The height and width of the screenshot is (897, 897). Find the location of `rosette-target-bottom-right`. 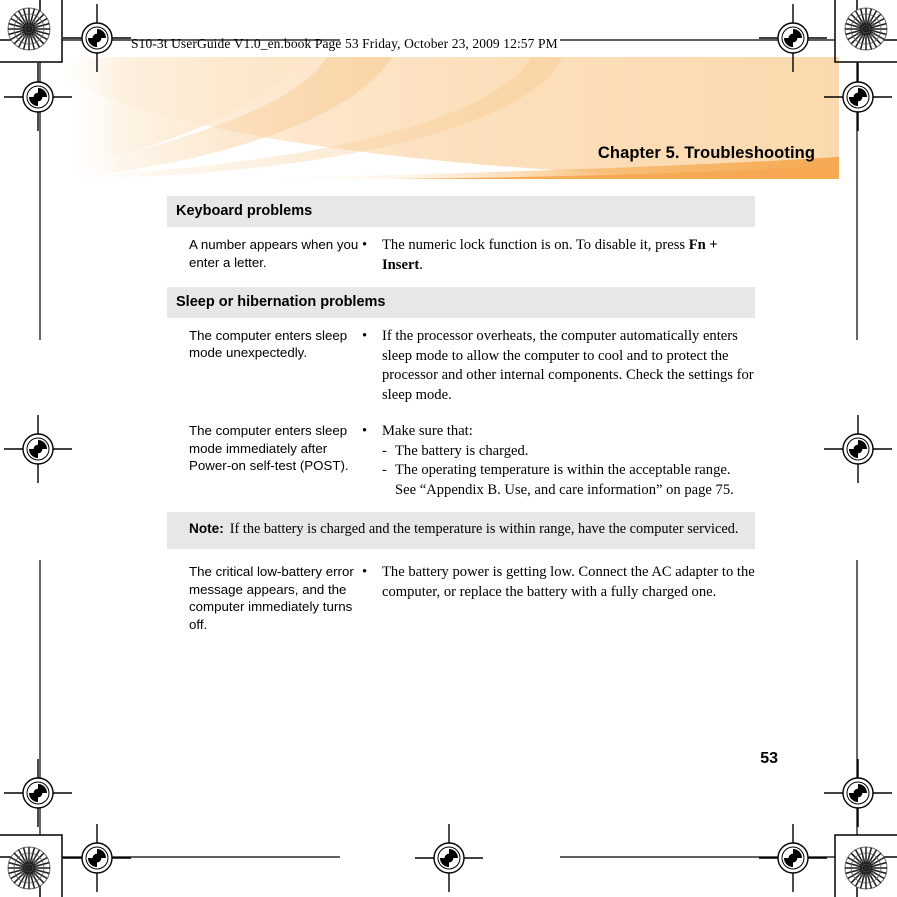

rosette-target-bottom-right is located at coordinates (866, 868).